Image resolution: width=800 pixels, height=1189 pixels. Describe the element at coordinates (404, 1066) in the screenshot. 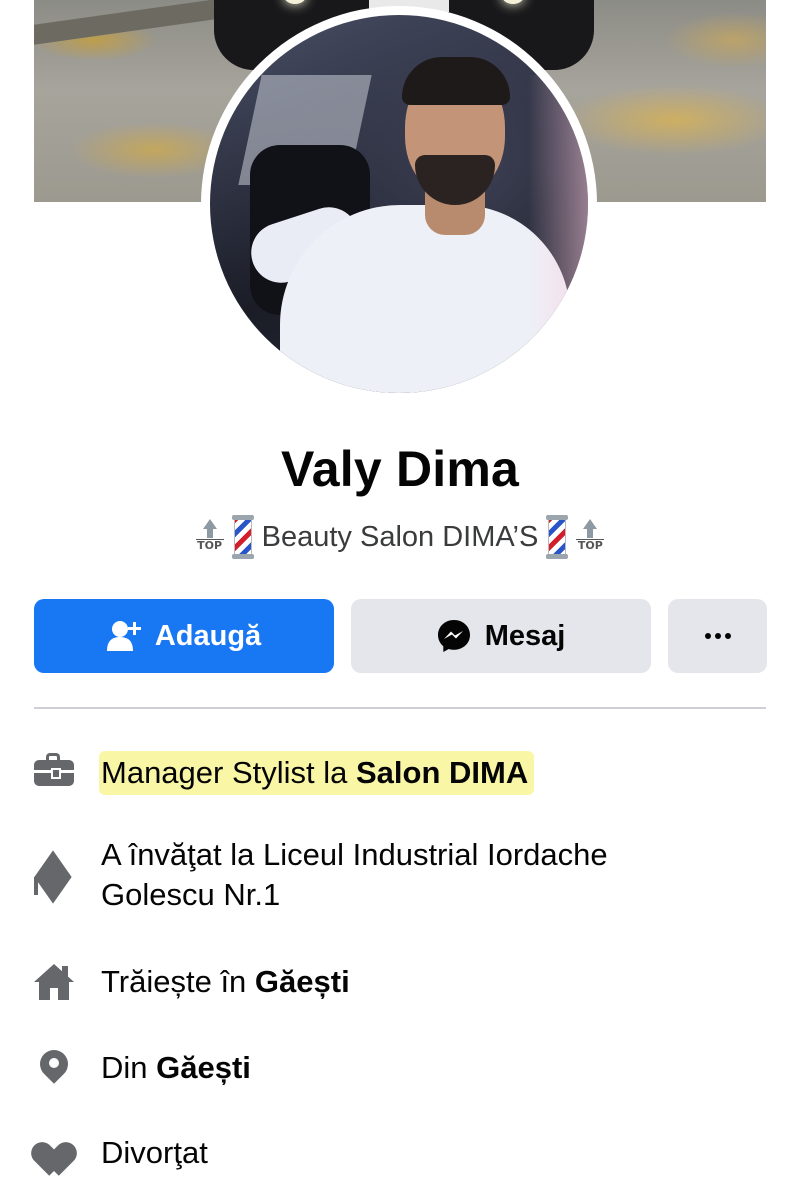

I see `detail-from: Din Găești` at that location.